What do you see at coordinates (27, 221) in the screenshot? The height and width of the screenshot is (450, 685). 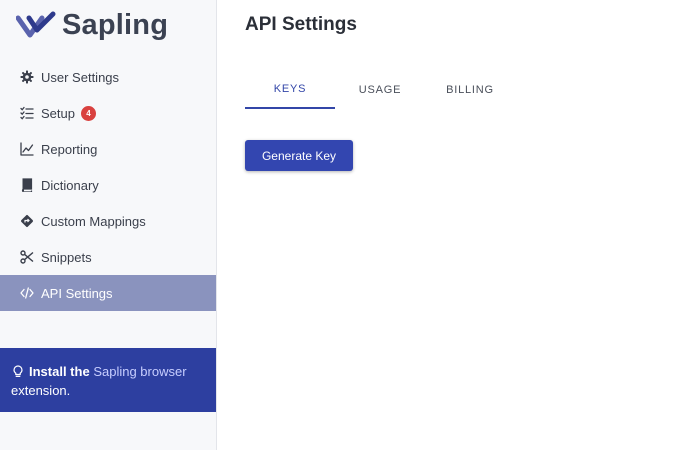 I see `diamond-arrow-icon` at bounding box center [27, 221].